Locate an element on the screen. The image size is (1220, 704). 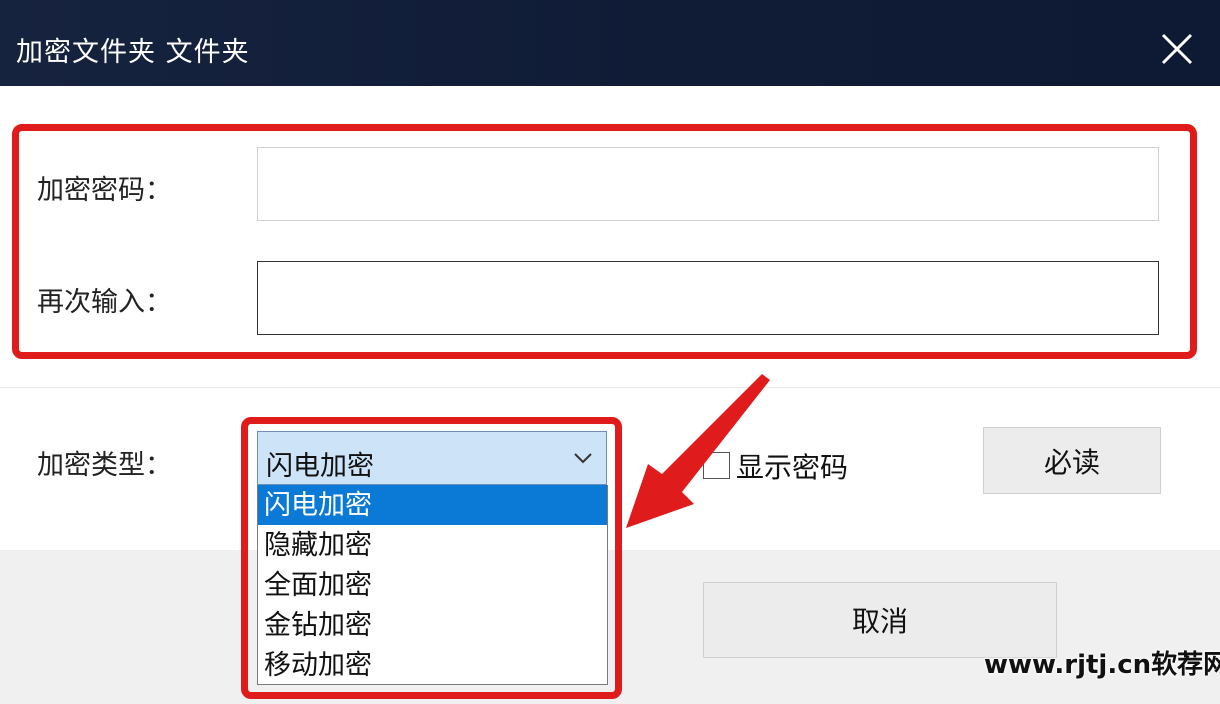
confirm-password-label: 再次输入： is located at coordinates (104, 302).